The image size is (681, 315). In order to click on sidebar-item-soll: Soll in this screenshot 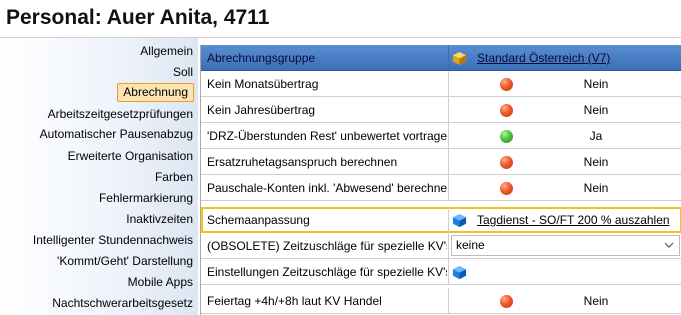, I will do `click(183, 72)`.